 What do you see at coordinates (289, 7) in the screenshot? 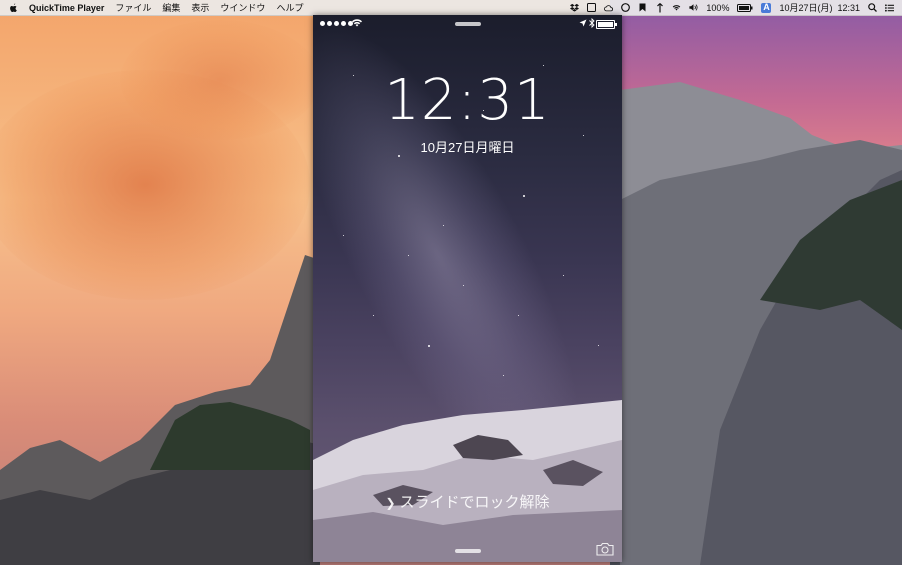
I see `menu-help: ヘルプ` at bounding box center [289, 7].